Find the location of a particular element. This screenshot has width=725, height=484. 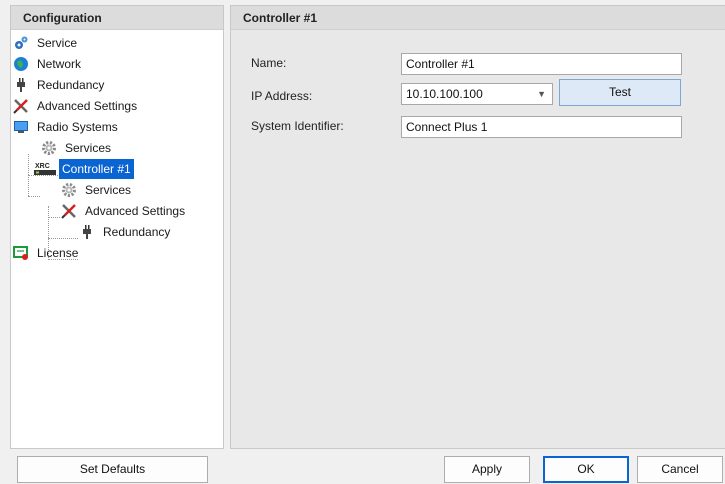

tree-item-label: Network is located at coordinates (59, 64).